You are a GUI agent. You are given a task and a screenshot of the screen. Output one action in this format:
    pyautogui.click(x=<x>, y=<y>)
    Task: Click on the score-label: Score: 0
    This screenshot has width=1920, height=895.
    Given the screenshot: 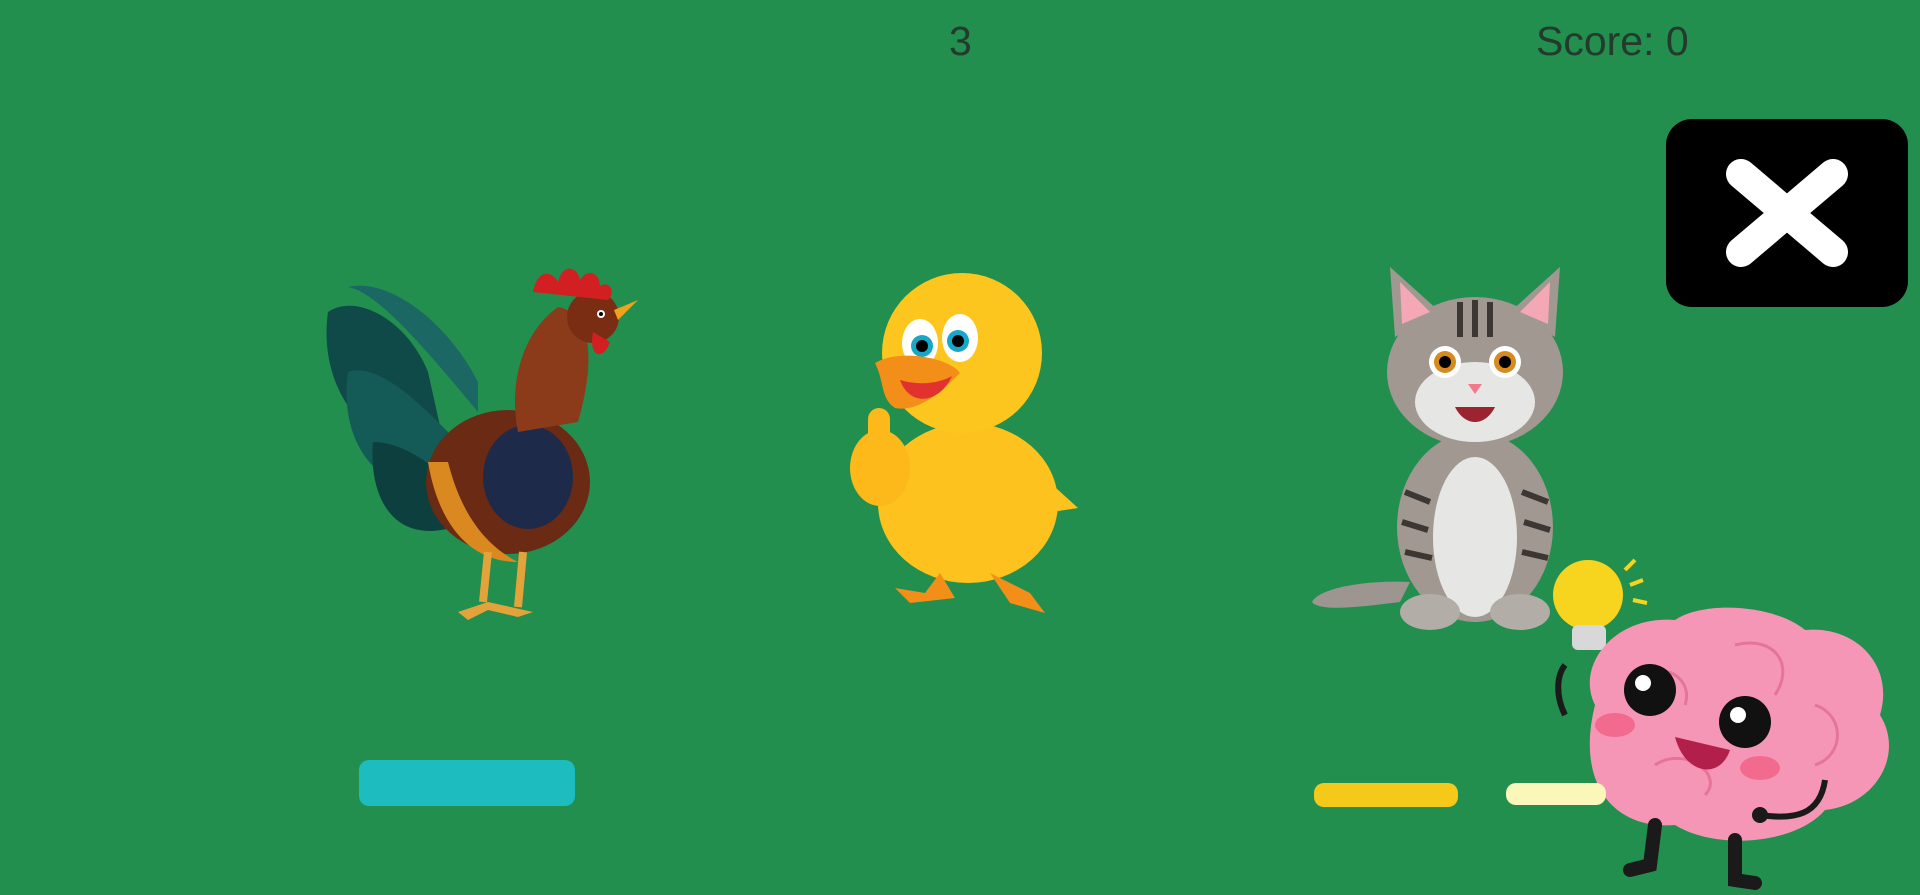 What is the action you would take?
    pyautogui.click(x=1612, y=41)
    